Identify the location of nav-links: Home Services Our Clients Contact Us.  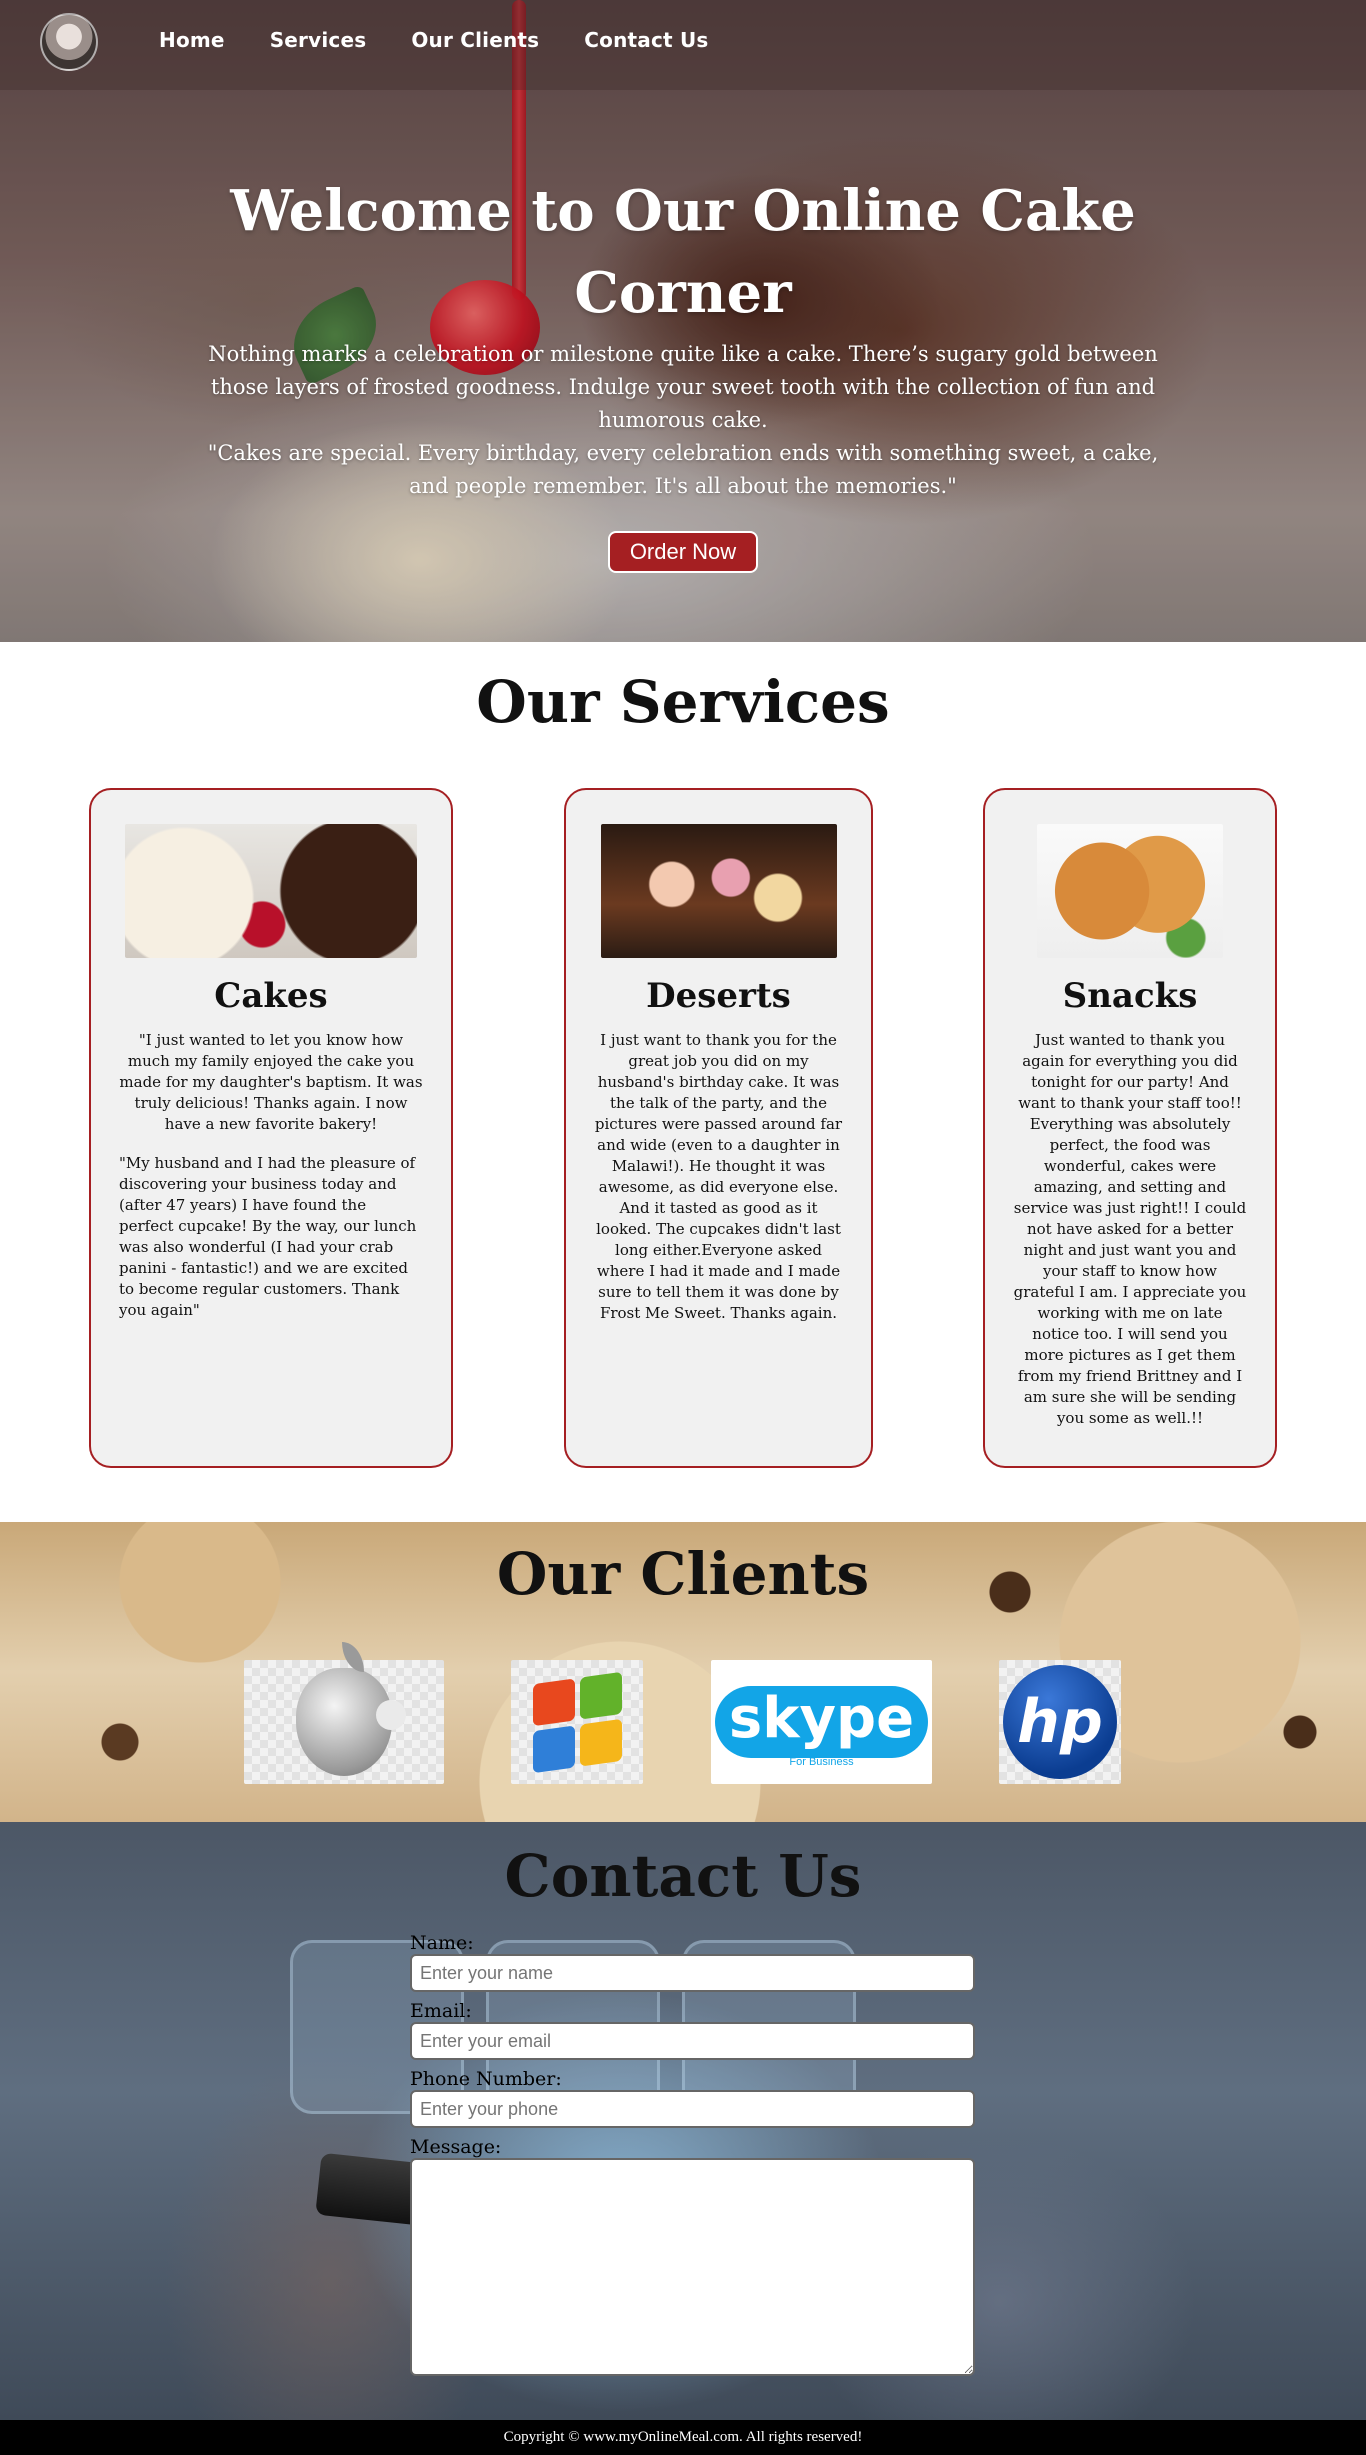
(456, 40).